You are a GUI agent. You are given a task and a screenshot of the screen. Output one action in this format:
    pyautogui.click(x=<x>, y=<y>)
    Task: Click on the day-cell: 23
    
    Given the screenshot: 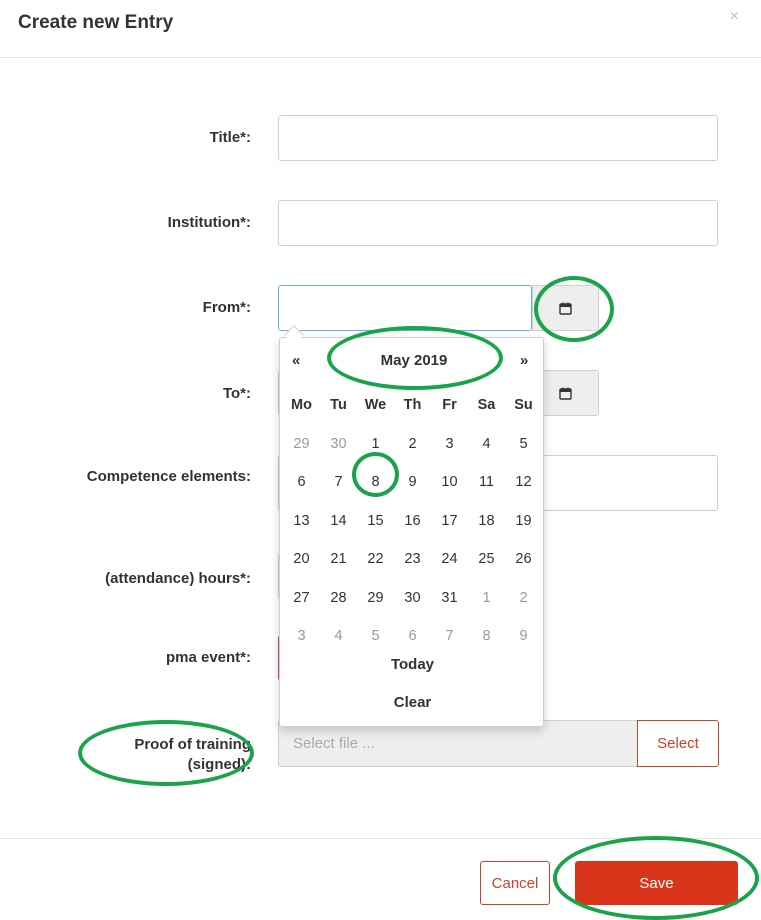 What is the action you would take?
    pyautogui.click(x=412, y=559)
    